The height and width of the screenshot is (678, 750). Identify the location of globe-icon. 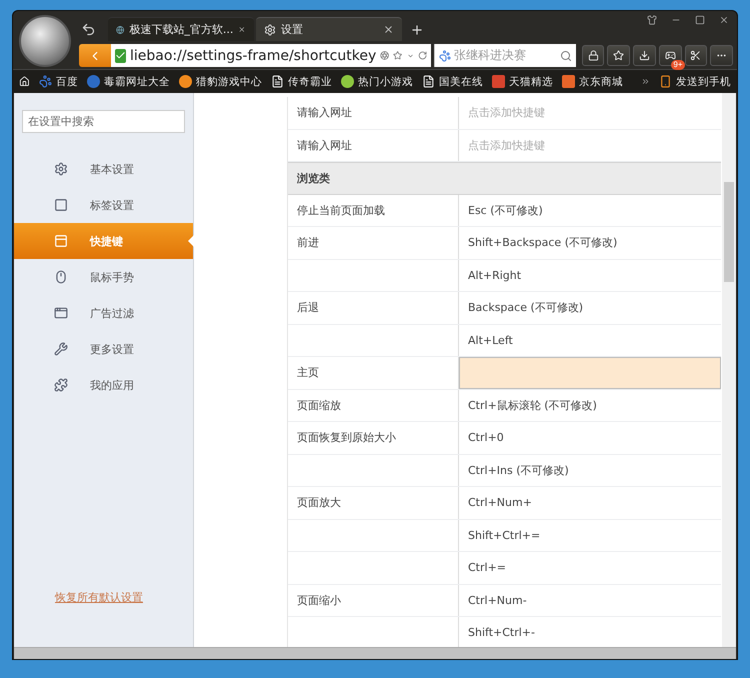
(120, 30).